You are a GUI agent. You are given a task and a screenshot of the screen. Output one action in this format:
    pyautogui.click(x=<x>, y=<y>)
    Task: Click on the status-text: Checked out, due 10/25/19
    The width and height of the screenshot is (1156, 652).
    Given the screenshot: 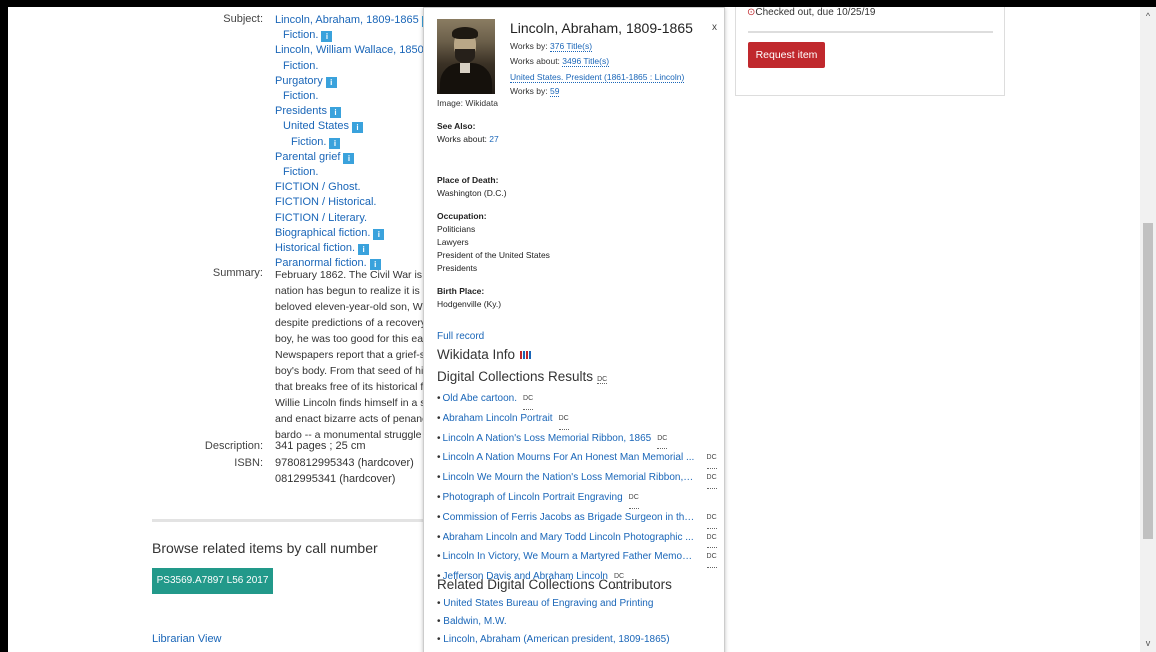 What is the action you would take?
    pyautogui.click(x=815, y=12)
    